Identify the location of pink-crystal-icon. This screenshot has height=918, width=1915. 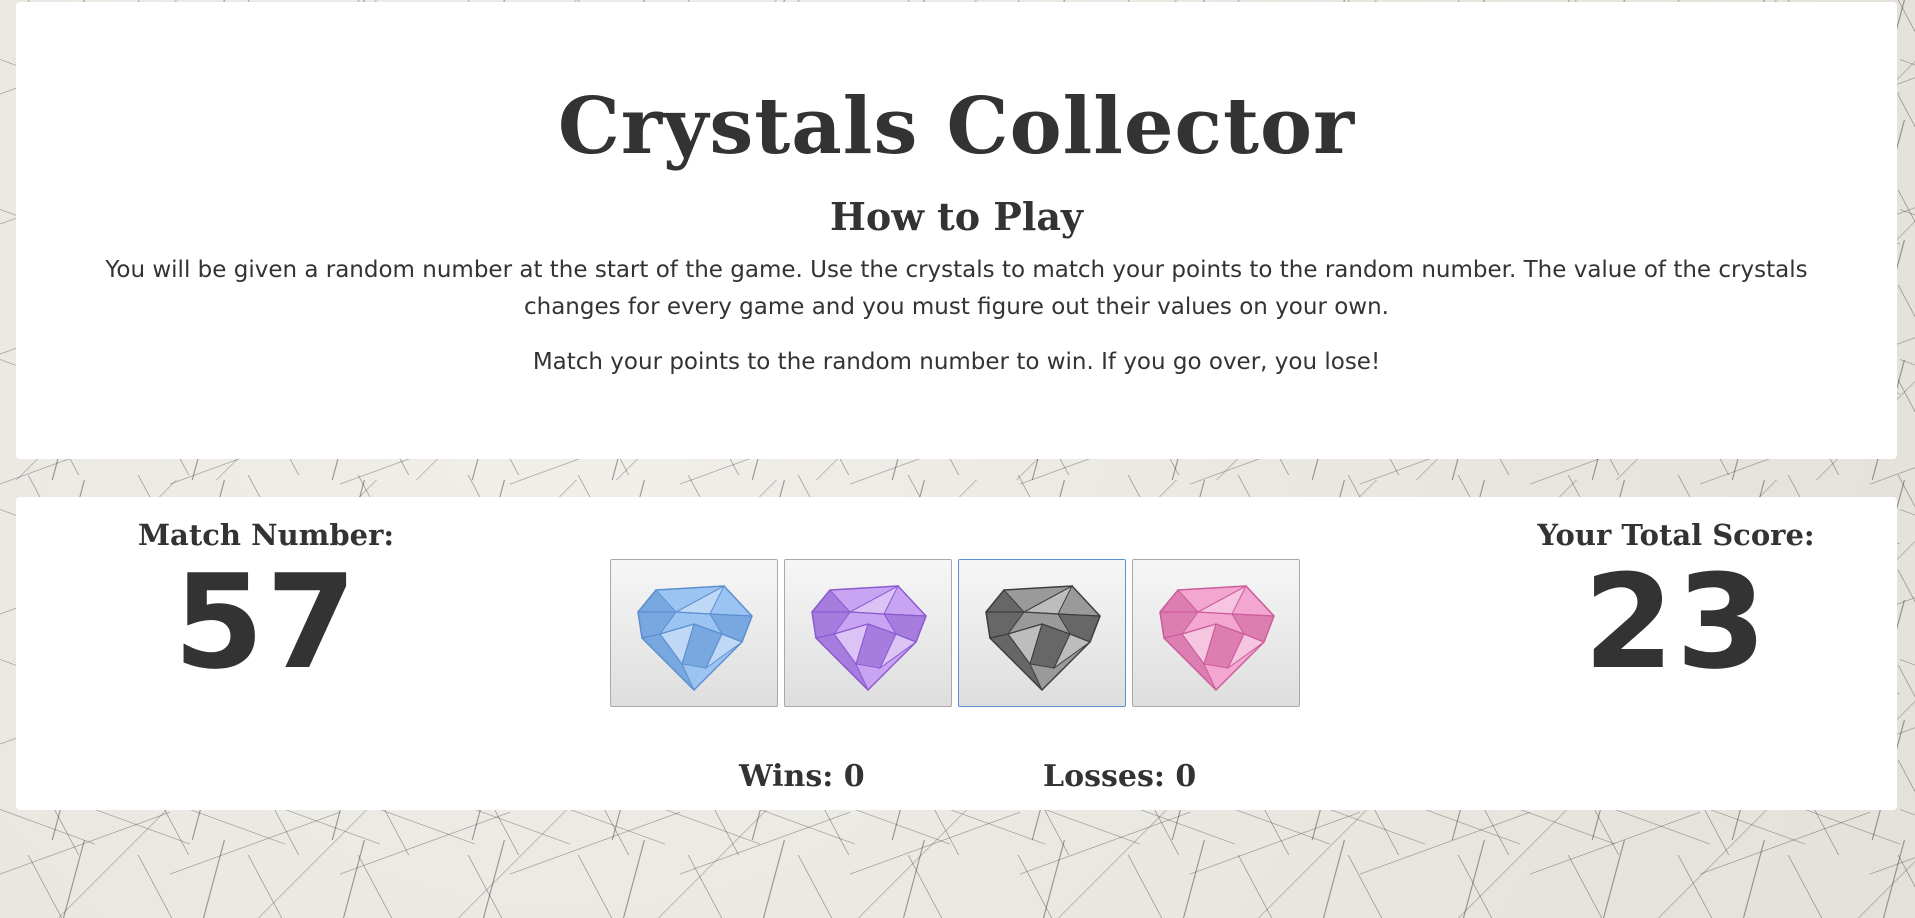
(1217, 638).